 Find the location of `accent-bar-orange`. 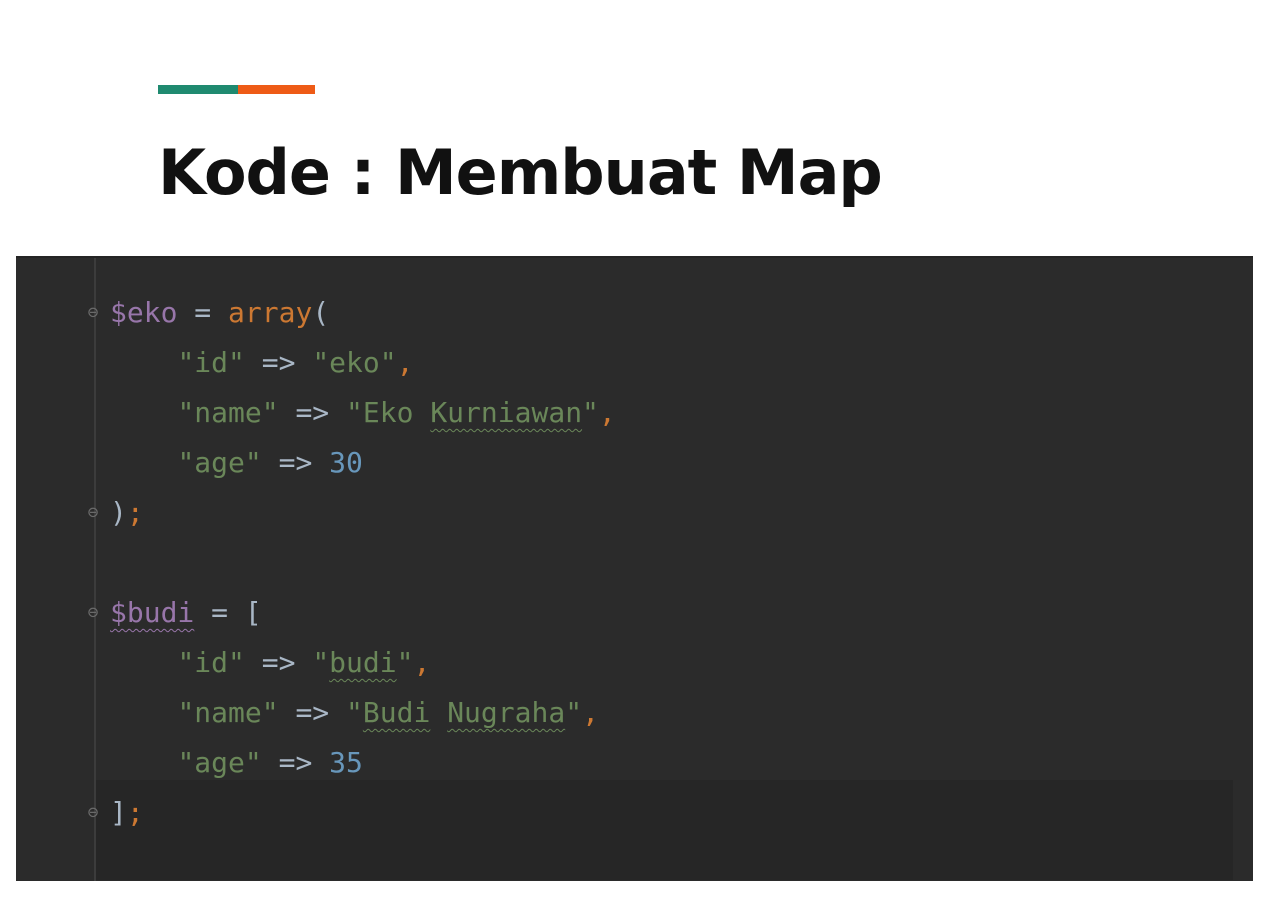

accent-bar-orange is located at coordinates (276, 89).